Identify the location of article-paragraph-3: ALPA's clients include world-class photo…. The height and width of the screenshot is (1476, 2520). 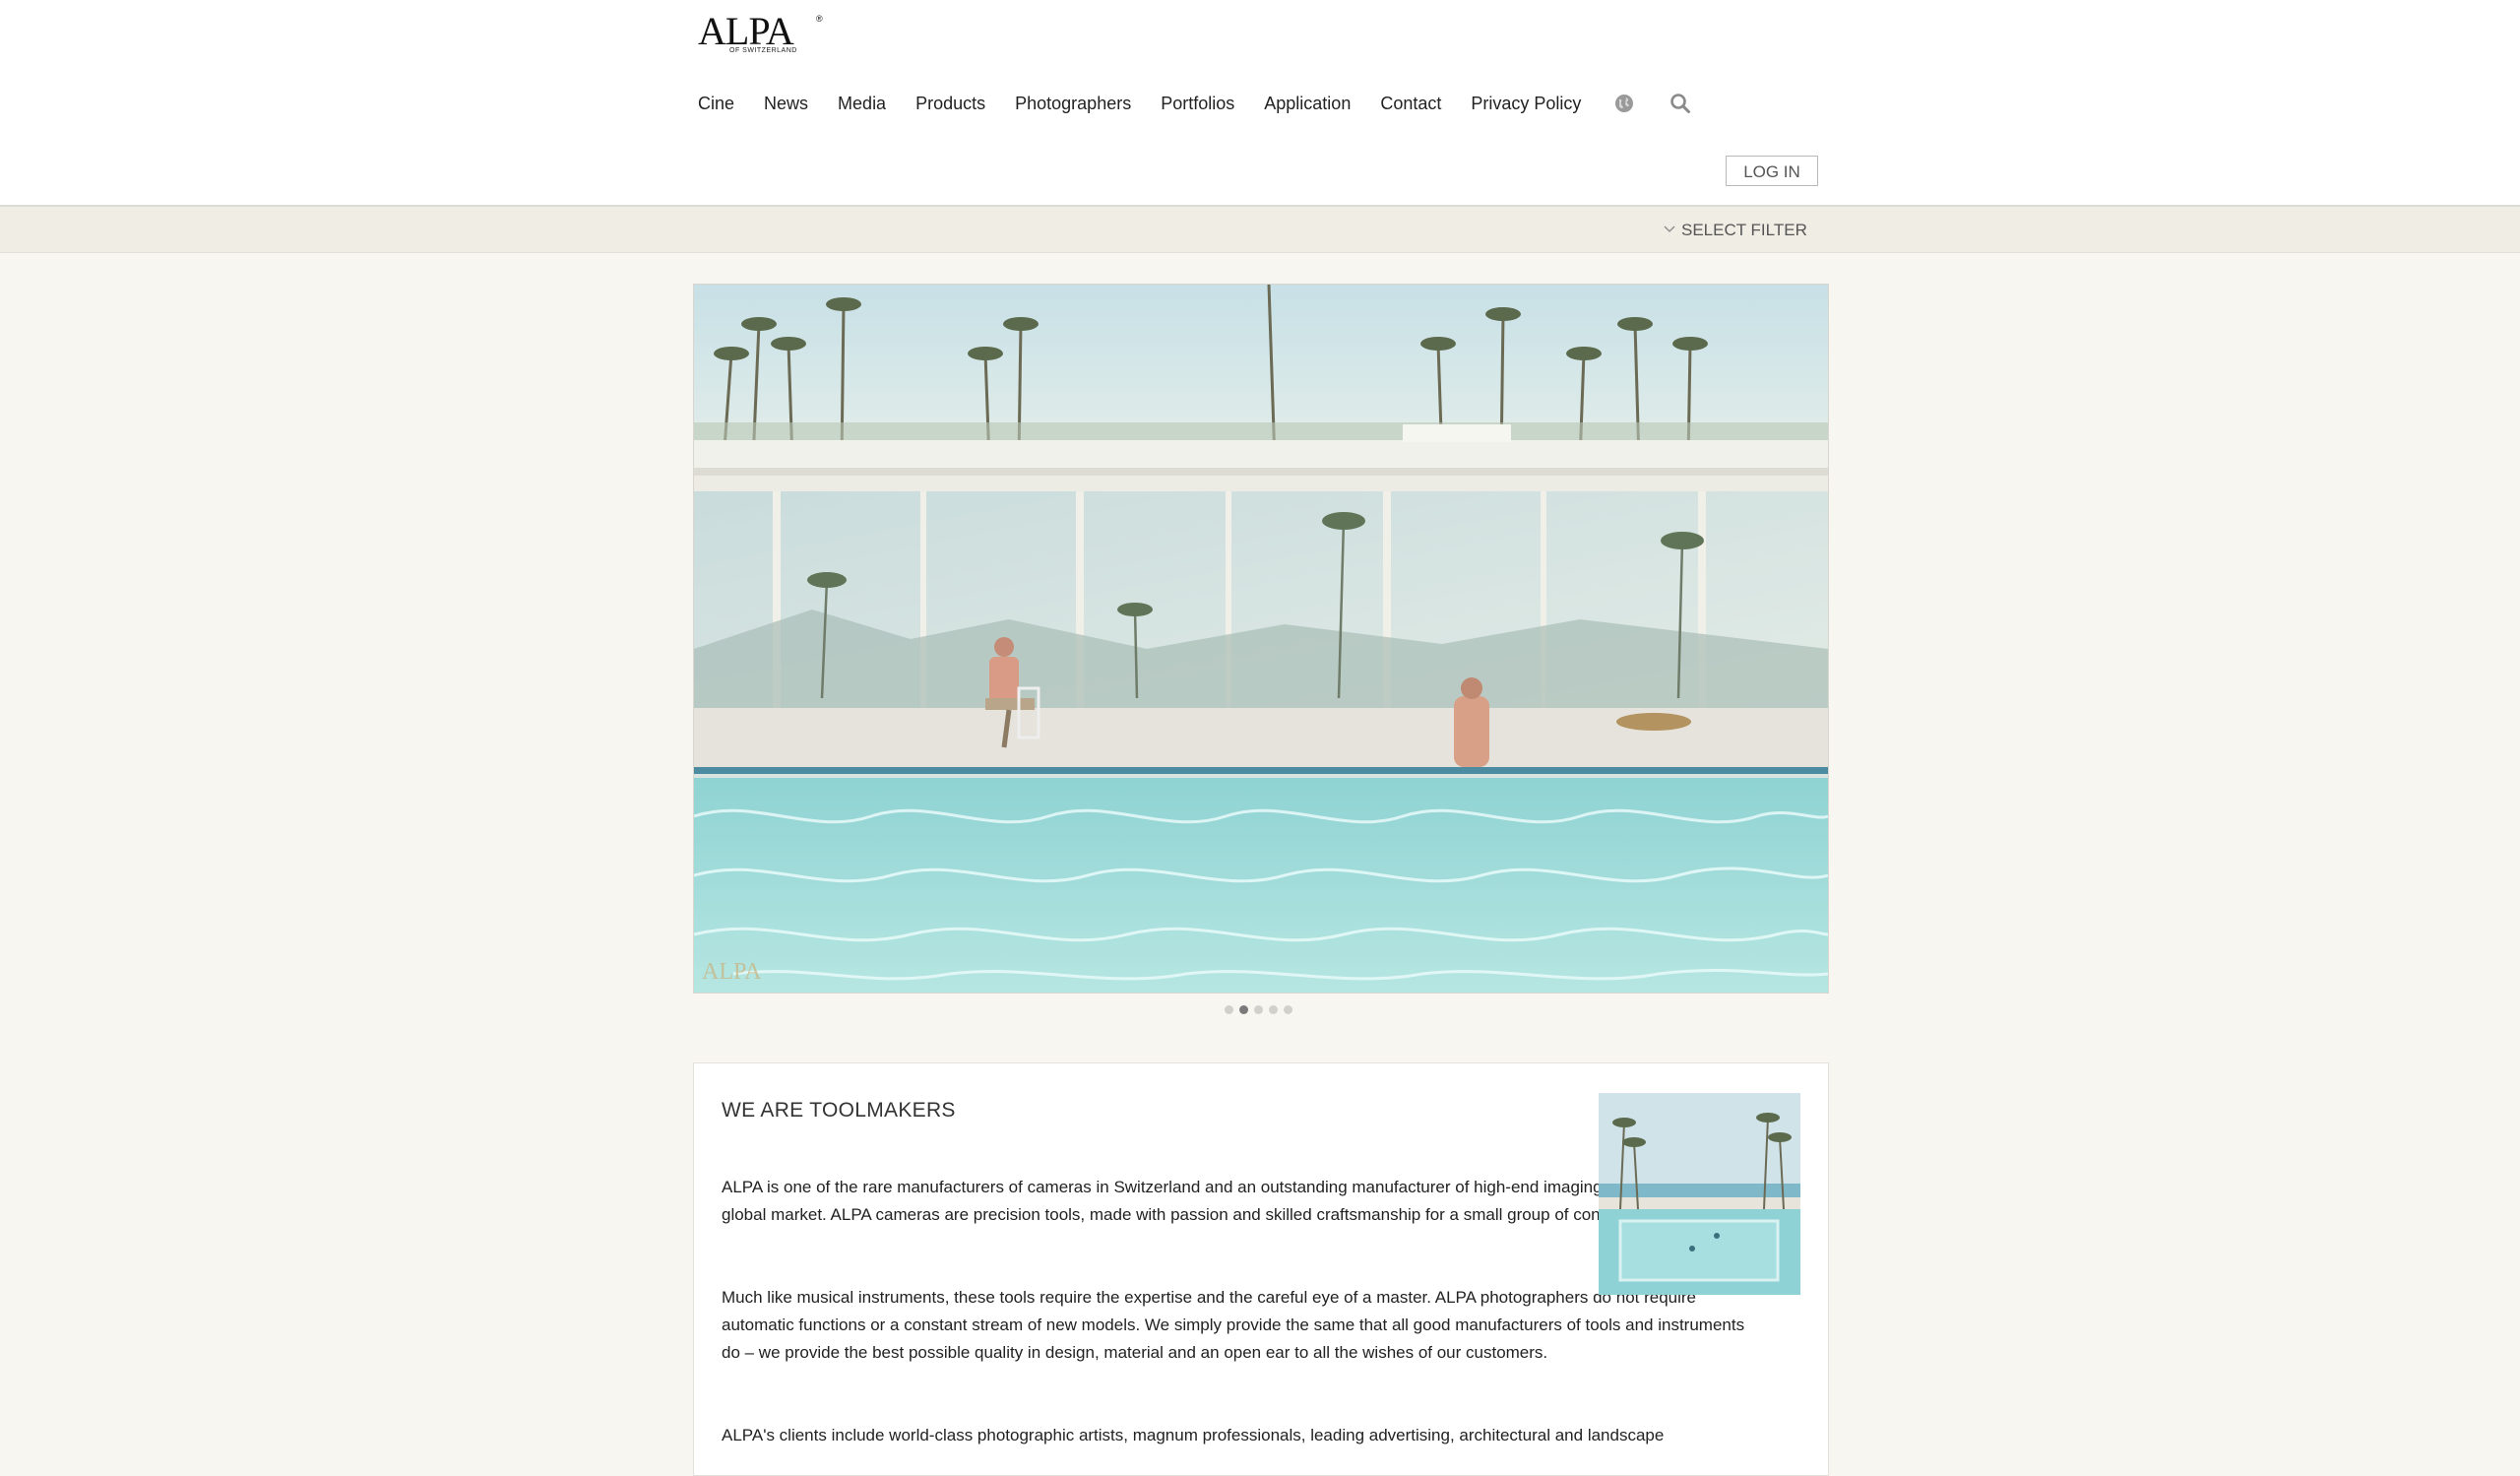
(1193, 1435).